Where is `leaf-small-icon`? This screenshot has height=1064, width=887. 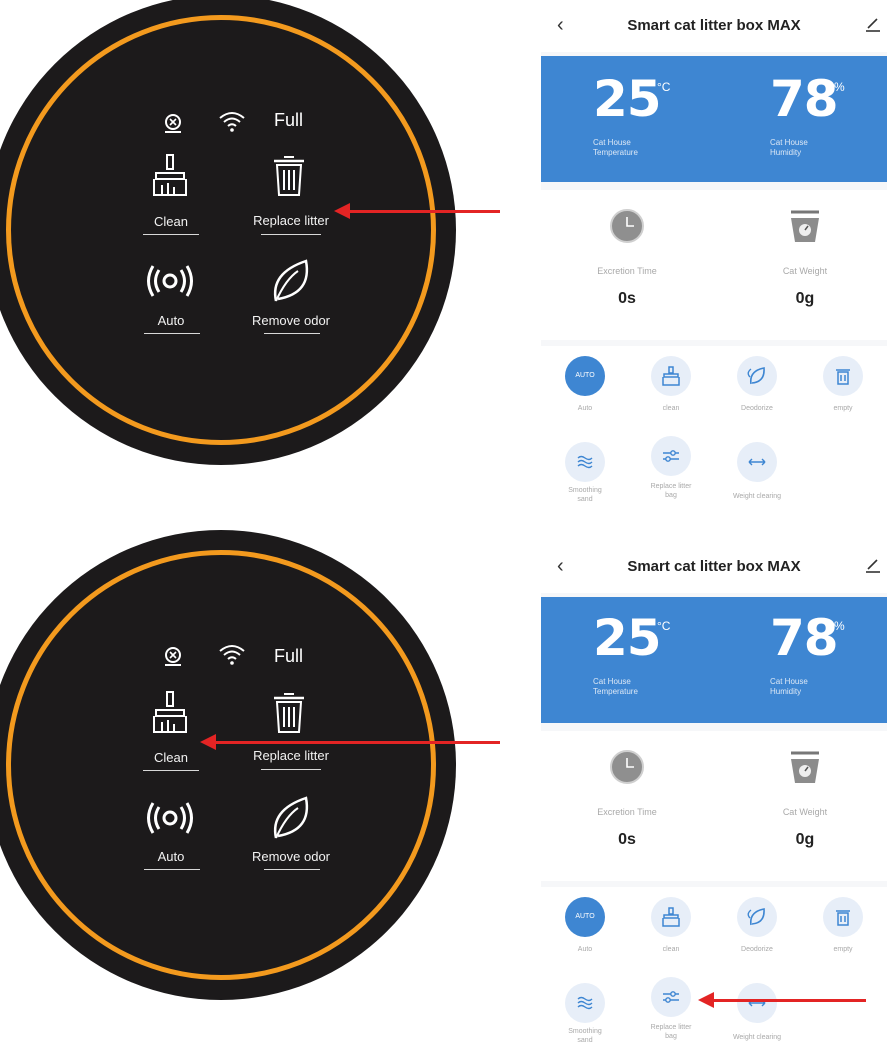 leaf-small-icon is located at coordinates (756, 376).